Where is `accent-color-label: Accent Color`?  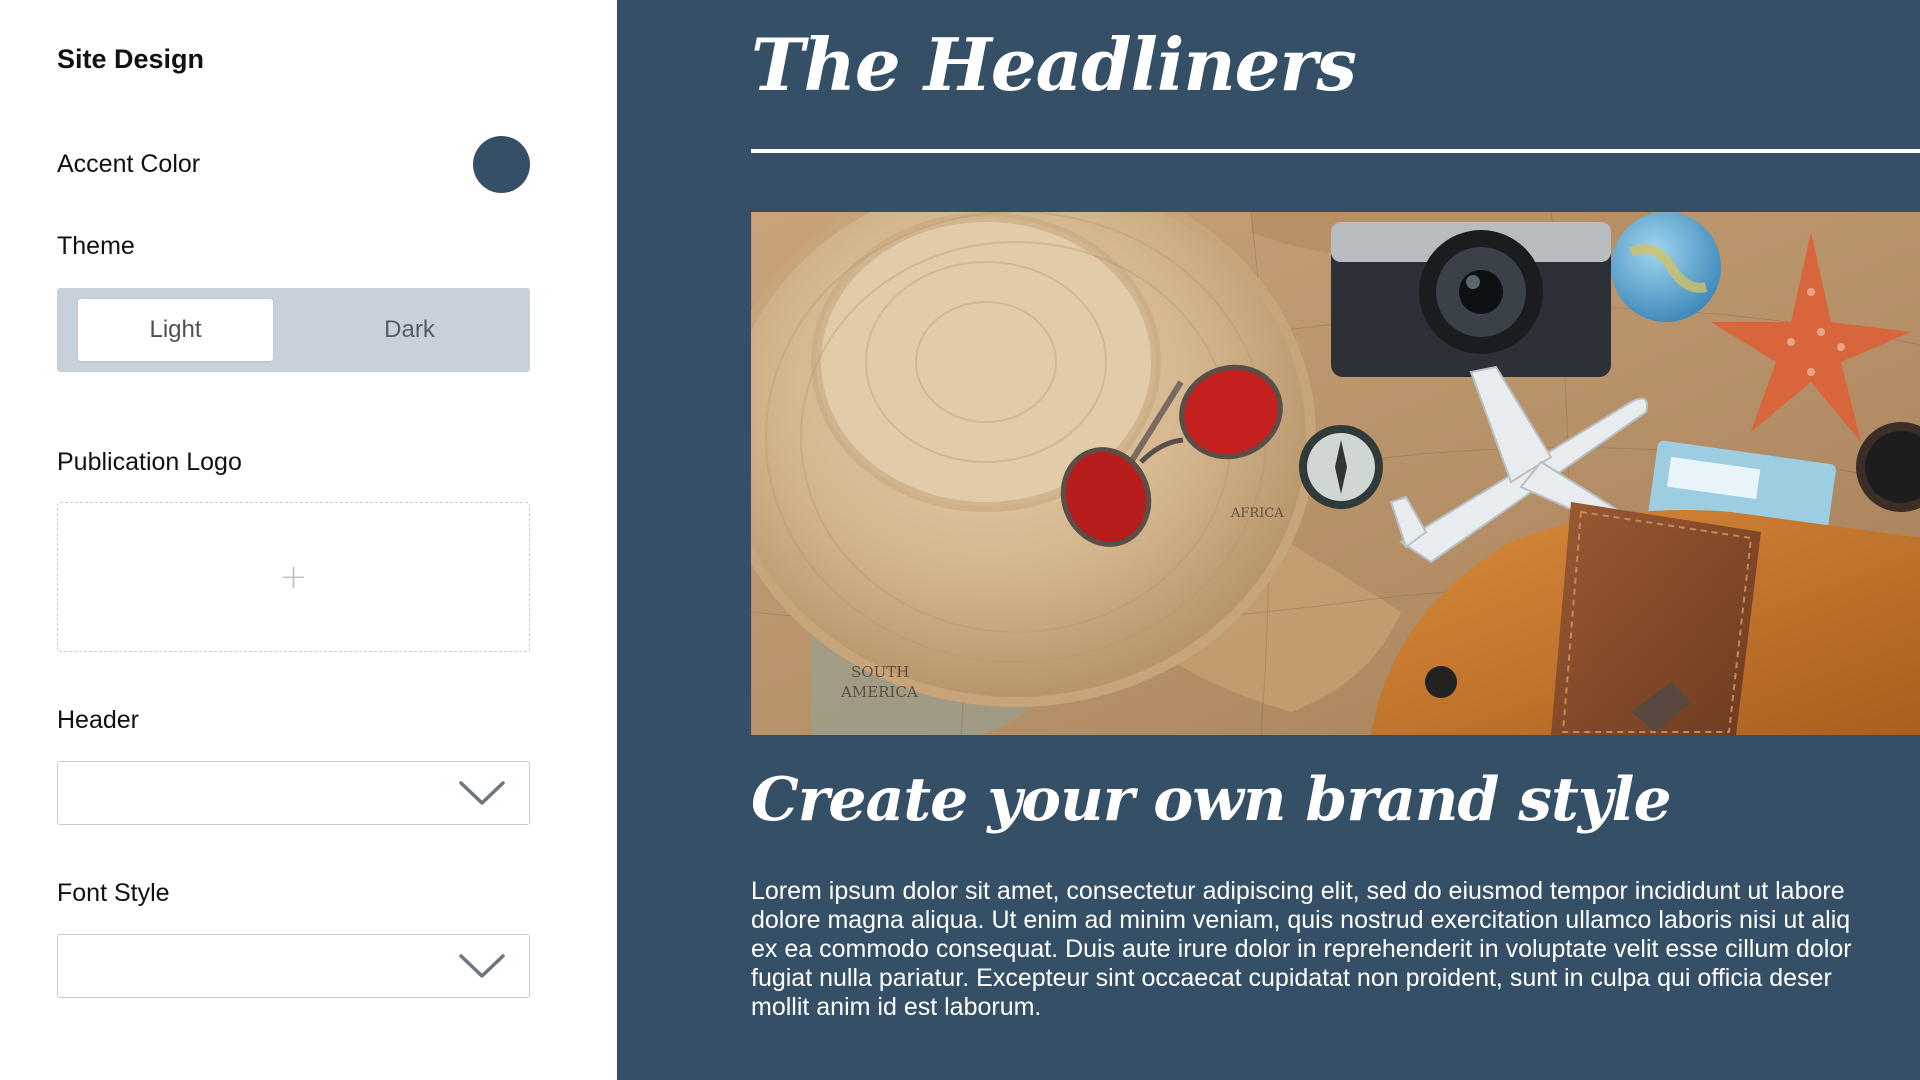
accent-color-label: Accent Color is located at coordinates (129, 164).